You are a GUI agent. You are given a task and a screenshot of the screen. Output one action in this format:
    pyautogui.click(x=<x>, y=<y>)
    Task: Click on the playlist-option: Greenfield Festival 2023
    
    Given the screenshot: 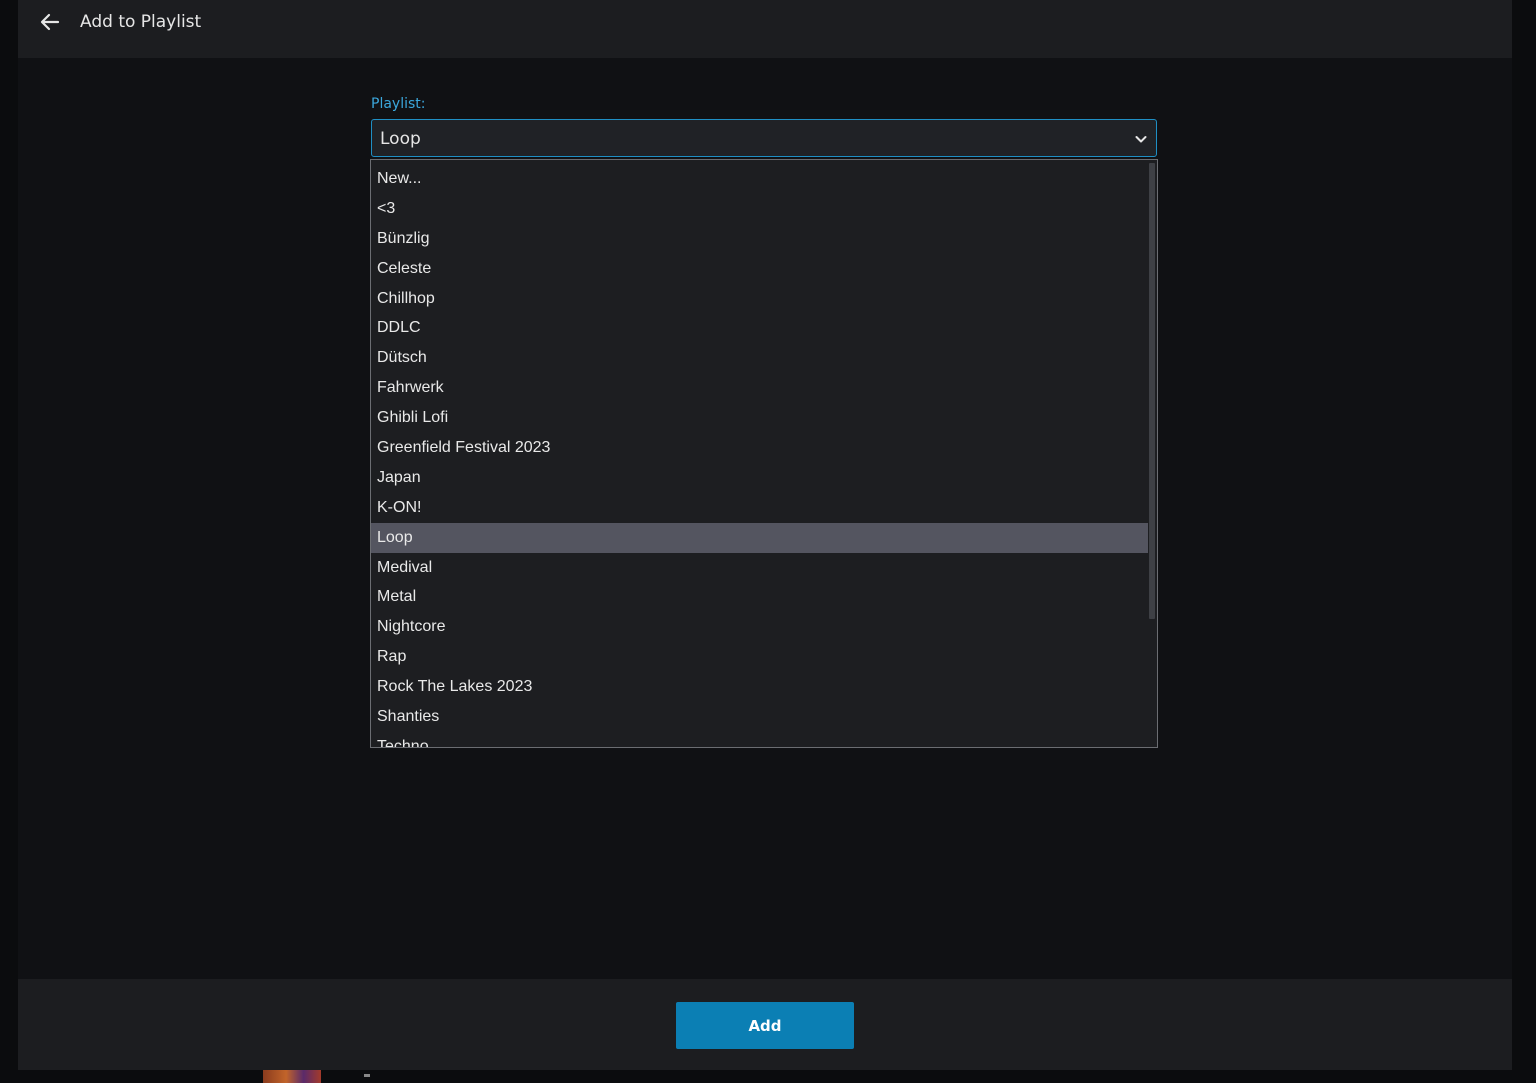 What is the action you would take?
    pyautogui.click(x=760, y=448)
    